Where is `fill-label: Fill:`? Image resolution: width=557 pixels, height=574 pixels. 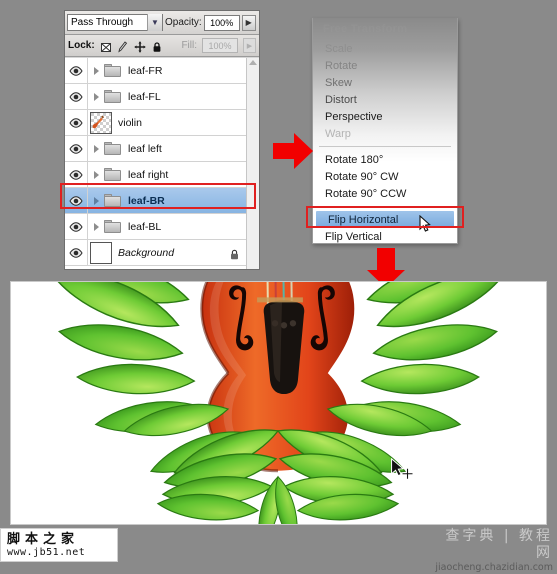
fill-label: Fill: is located at coordinates (189, 45).